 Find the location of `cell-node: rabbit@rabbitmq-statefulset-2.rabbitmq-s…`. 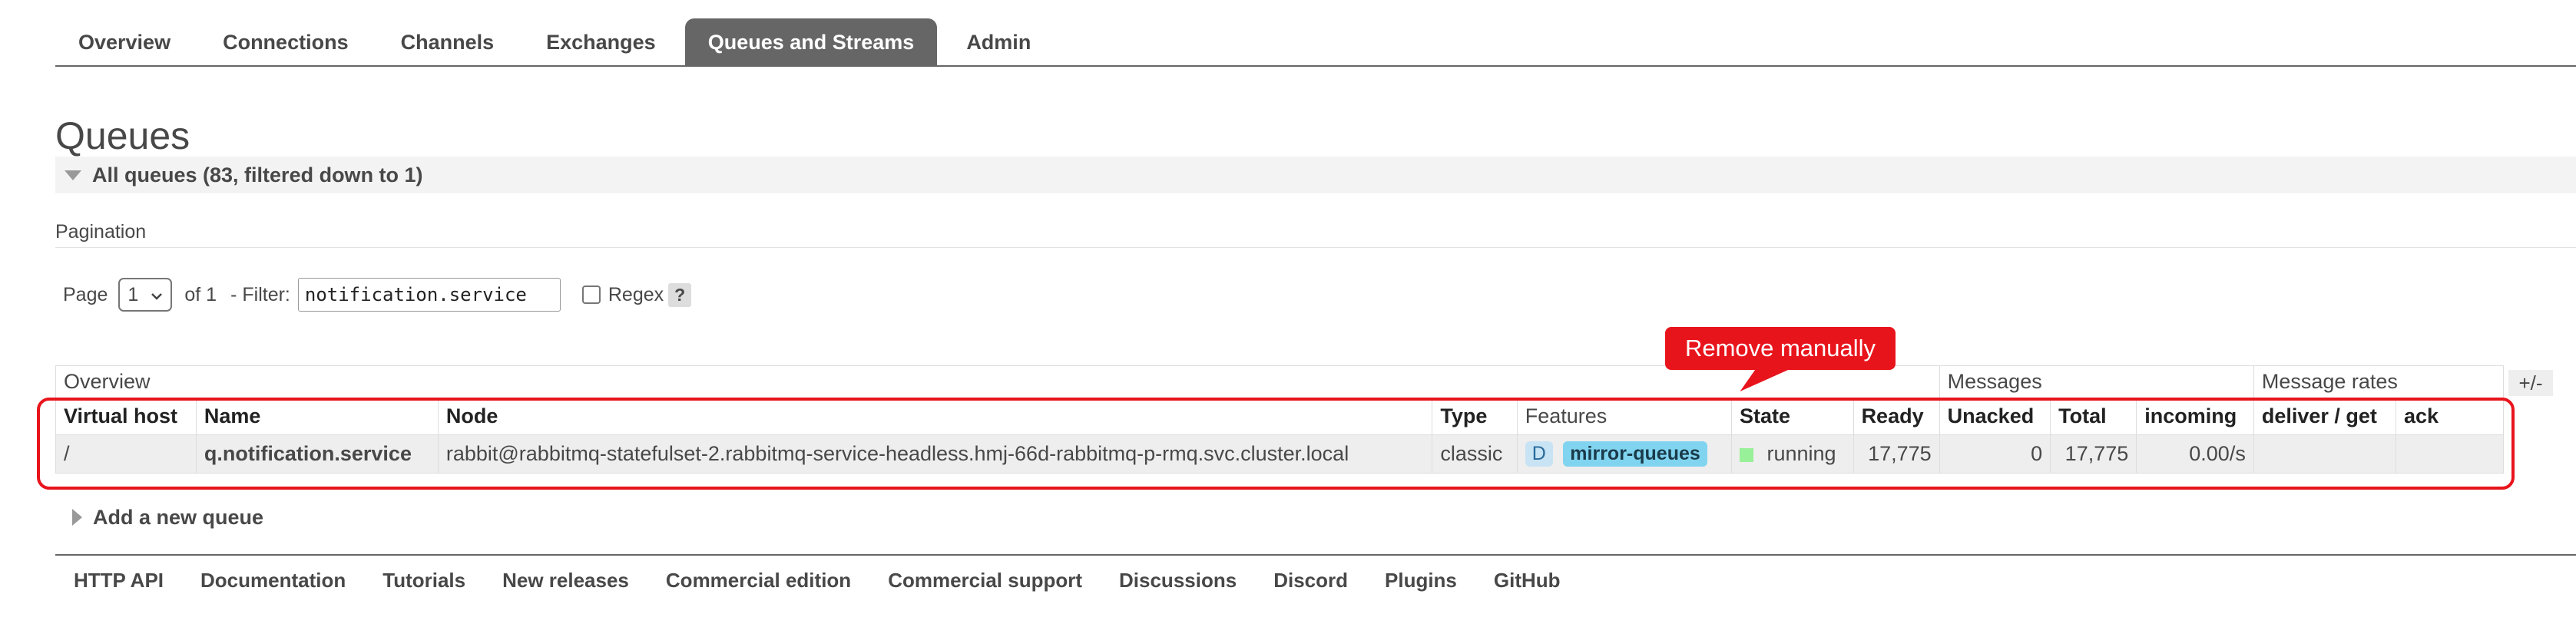

cell-node: rabbit@rabbitmq-statefulset-2.rabbitmq-s… is located at coordinates (935, 454).